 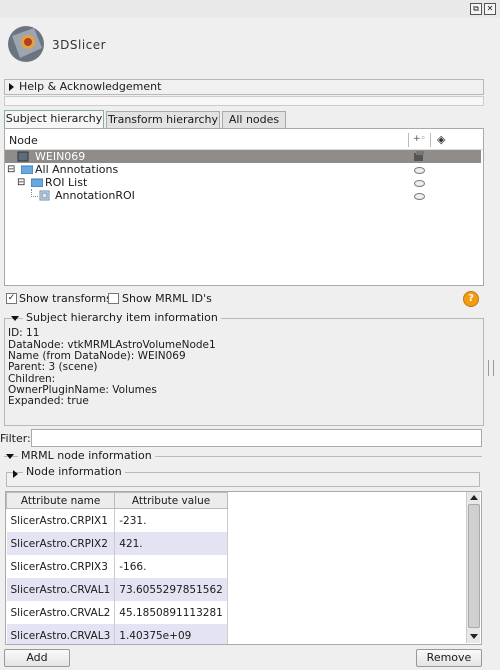 I want to click on item-info-title: Subject hierarchy item information, so click(x=122, y=317).